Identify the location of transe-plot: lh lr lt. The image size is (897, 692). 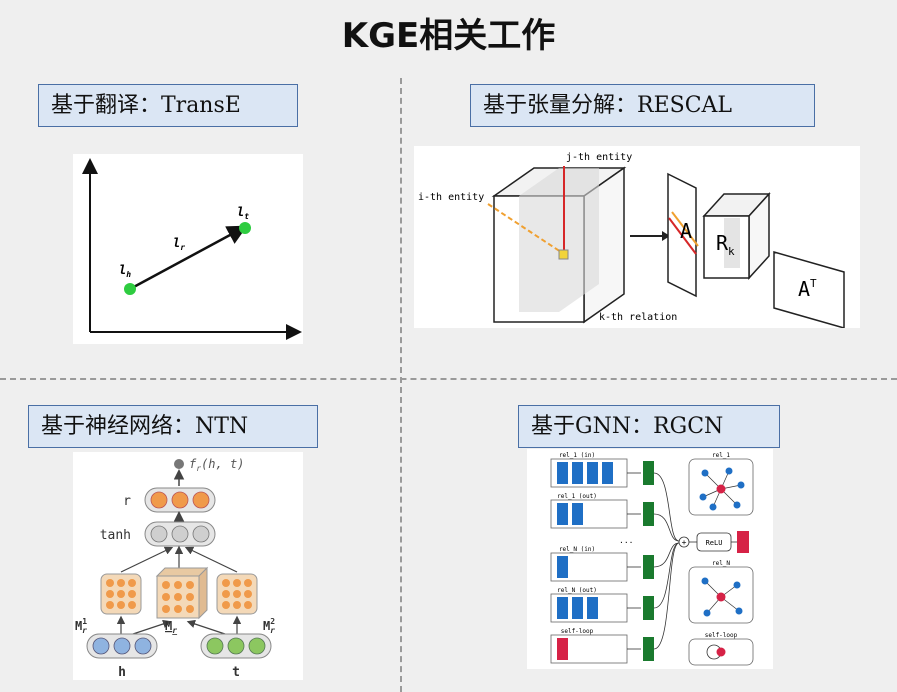
(192, 249).